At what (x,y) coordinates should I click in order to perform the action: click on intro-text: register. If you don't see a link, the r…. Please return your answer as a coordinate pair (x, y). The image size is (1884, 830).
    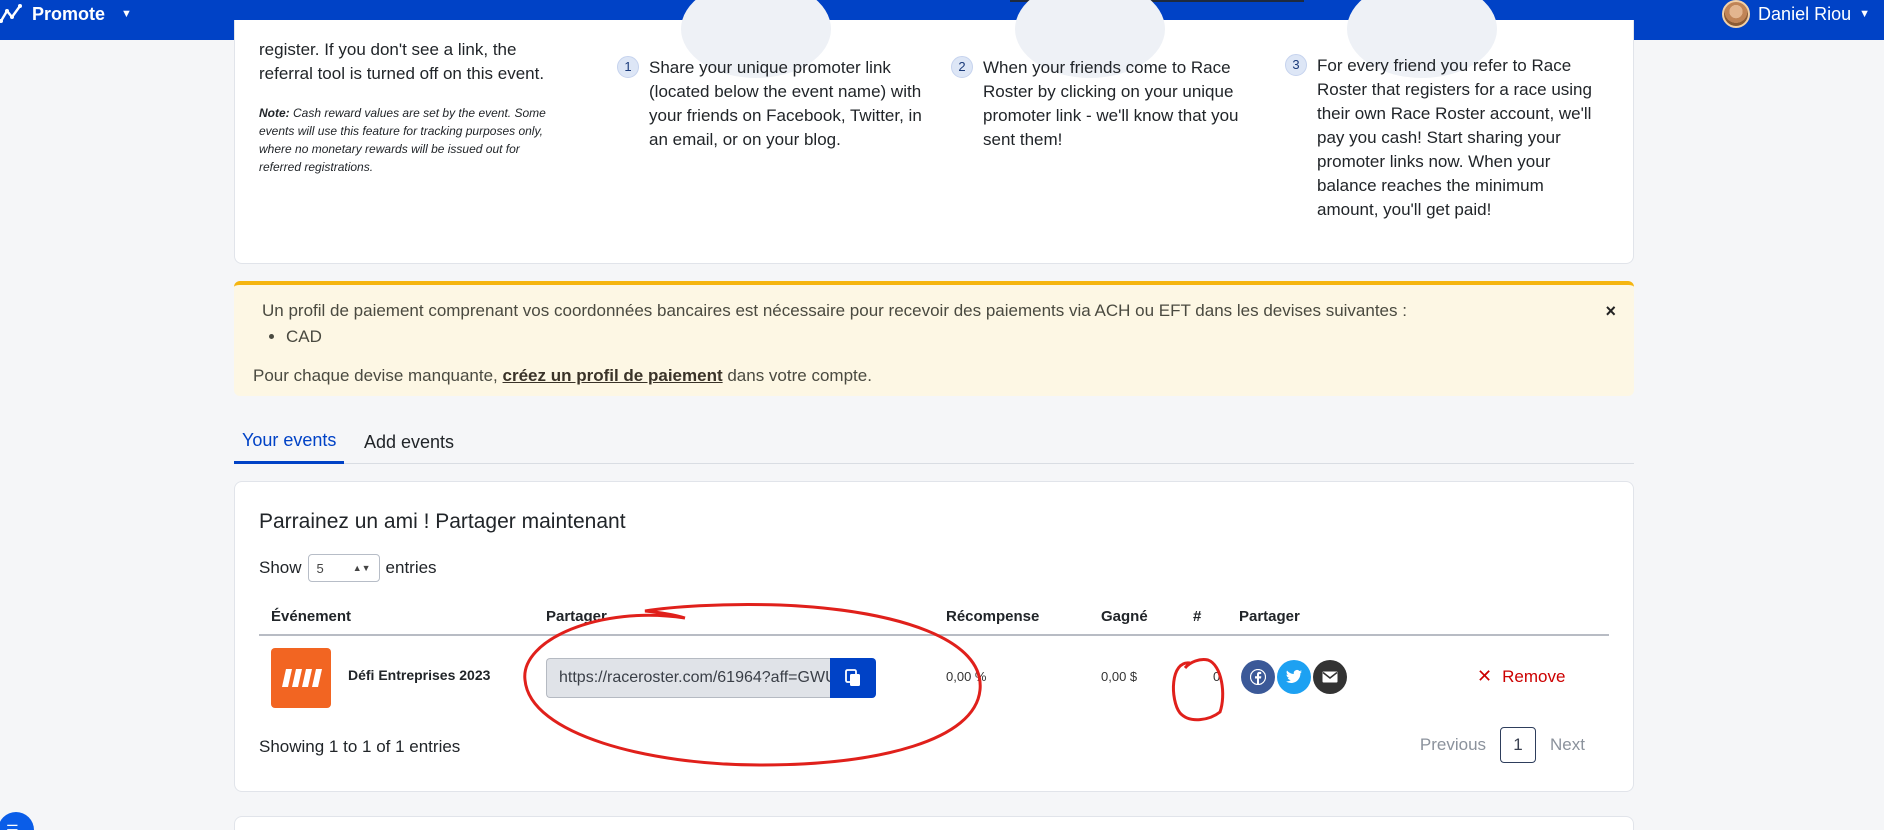
    Looking at the image, I should click on (402, 61).